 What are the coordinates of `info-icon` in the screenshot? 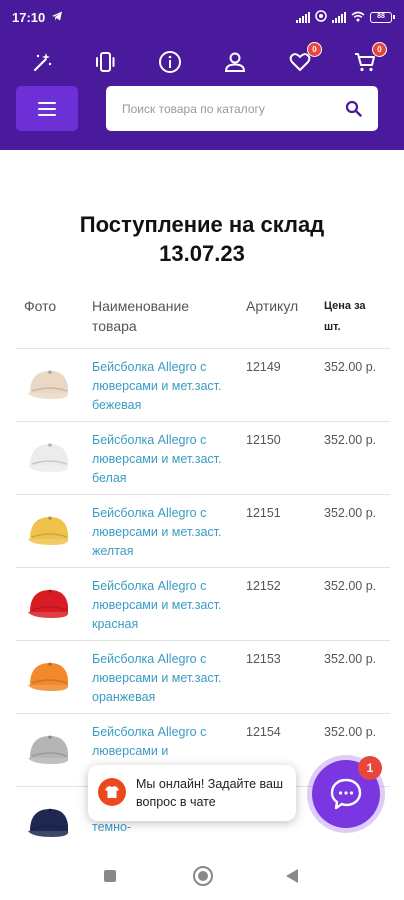 It's located at (170, 62).